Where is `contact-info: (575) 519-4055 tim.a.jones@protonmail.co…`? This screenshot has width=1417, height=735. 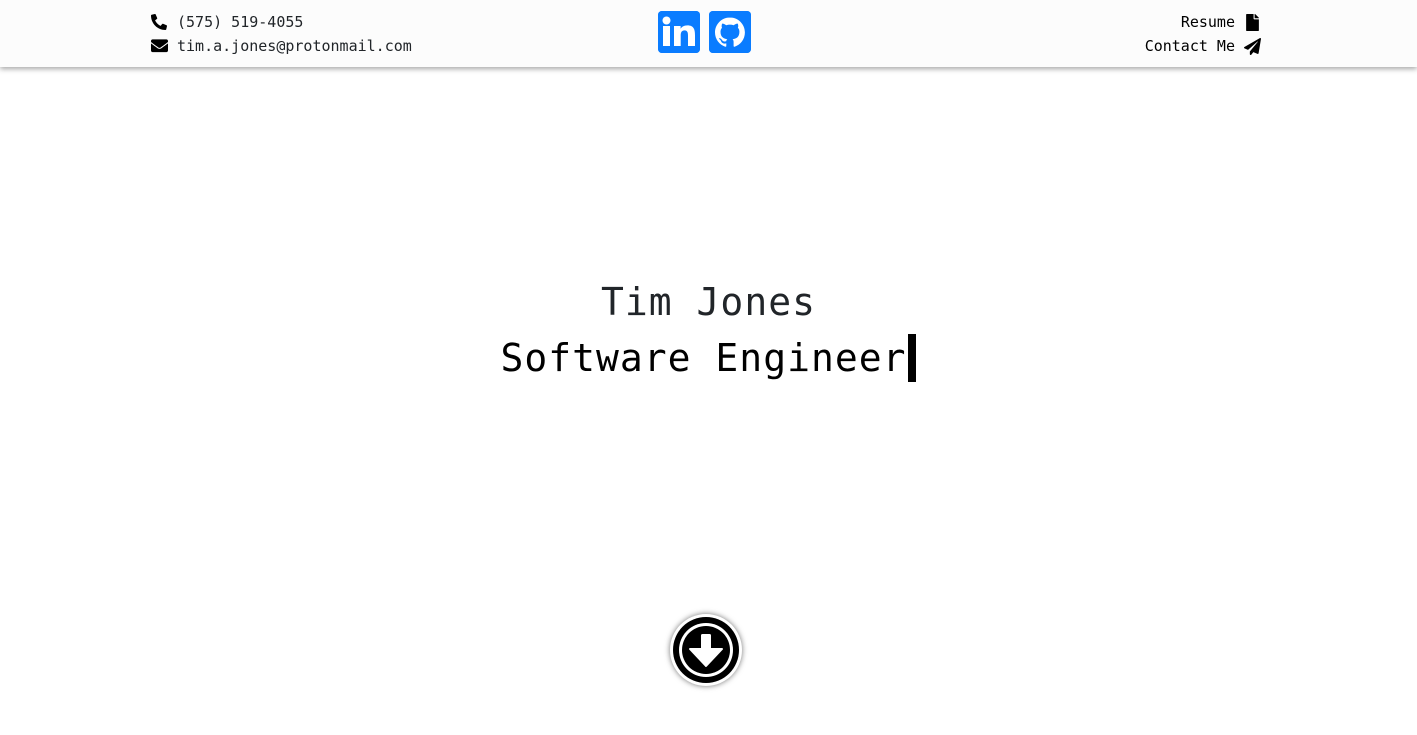
contact-info: (575) 519-4055 tim.a.jones@protonmail.co… is located at coordinates (281, 34).